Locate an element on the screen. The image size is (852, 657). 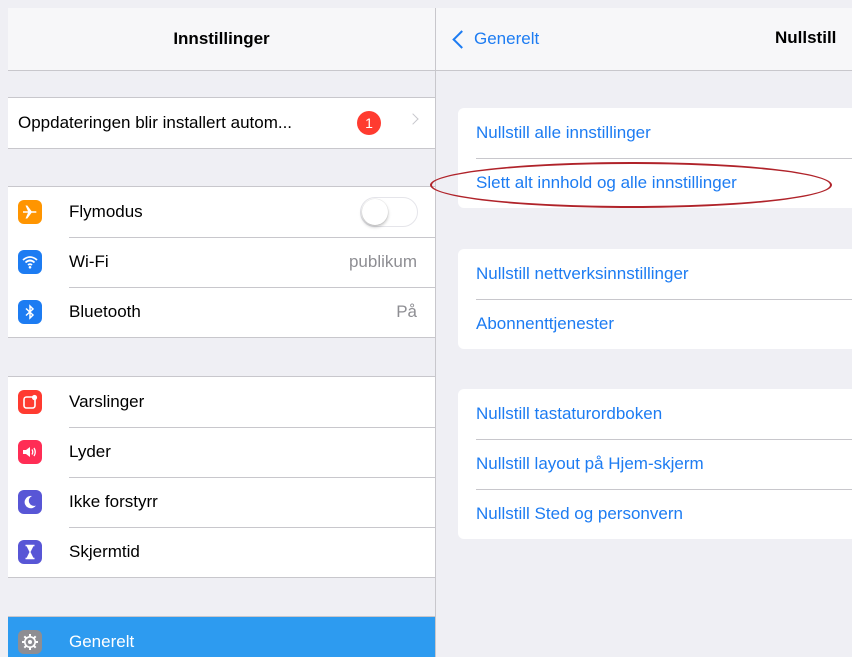
software-update-row: Oppdateringen blir installert autom... 1 is located at coordinates (221, 123).